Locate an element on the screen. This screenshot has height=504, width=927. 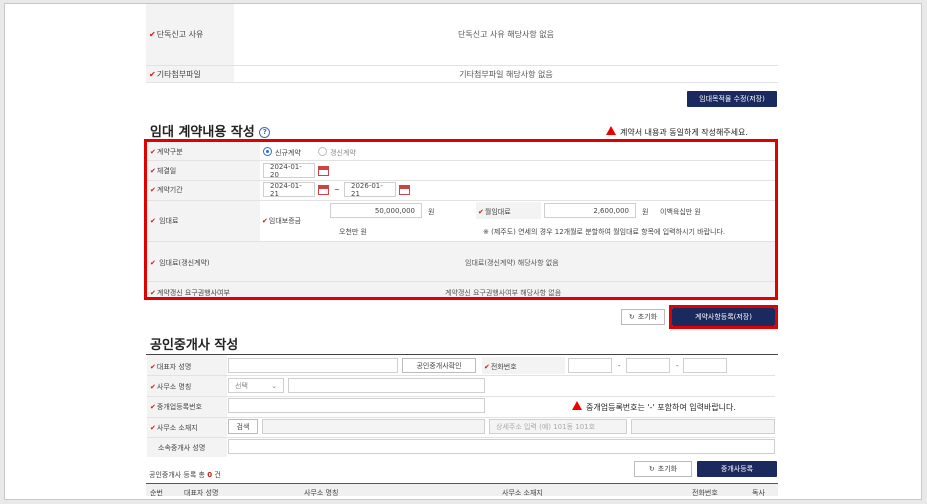
col-header: 전화번호 is located at coordinates (705, 493).